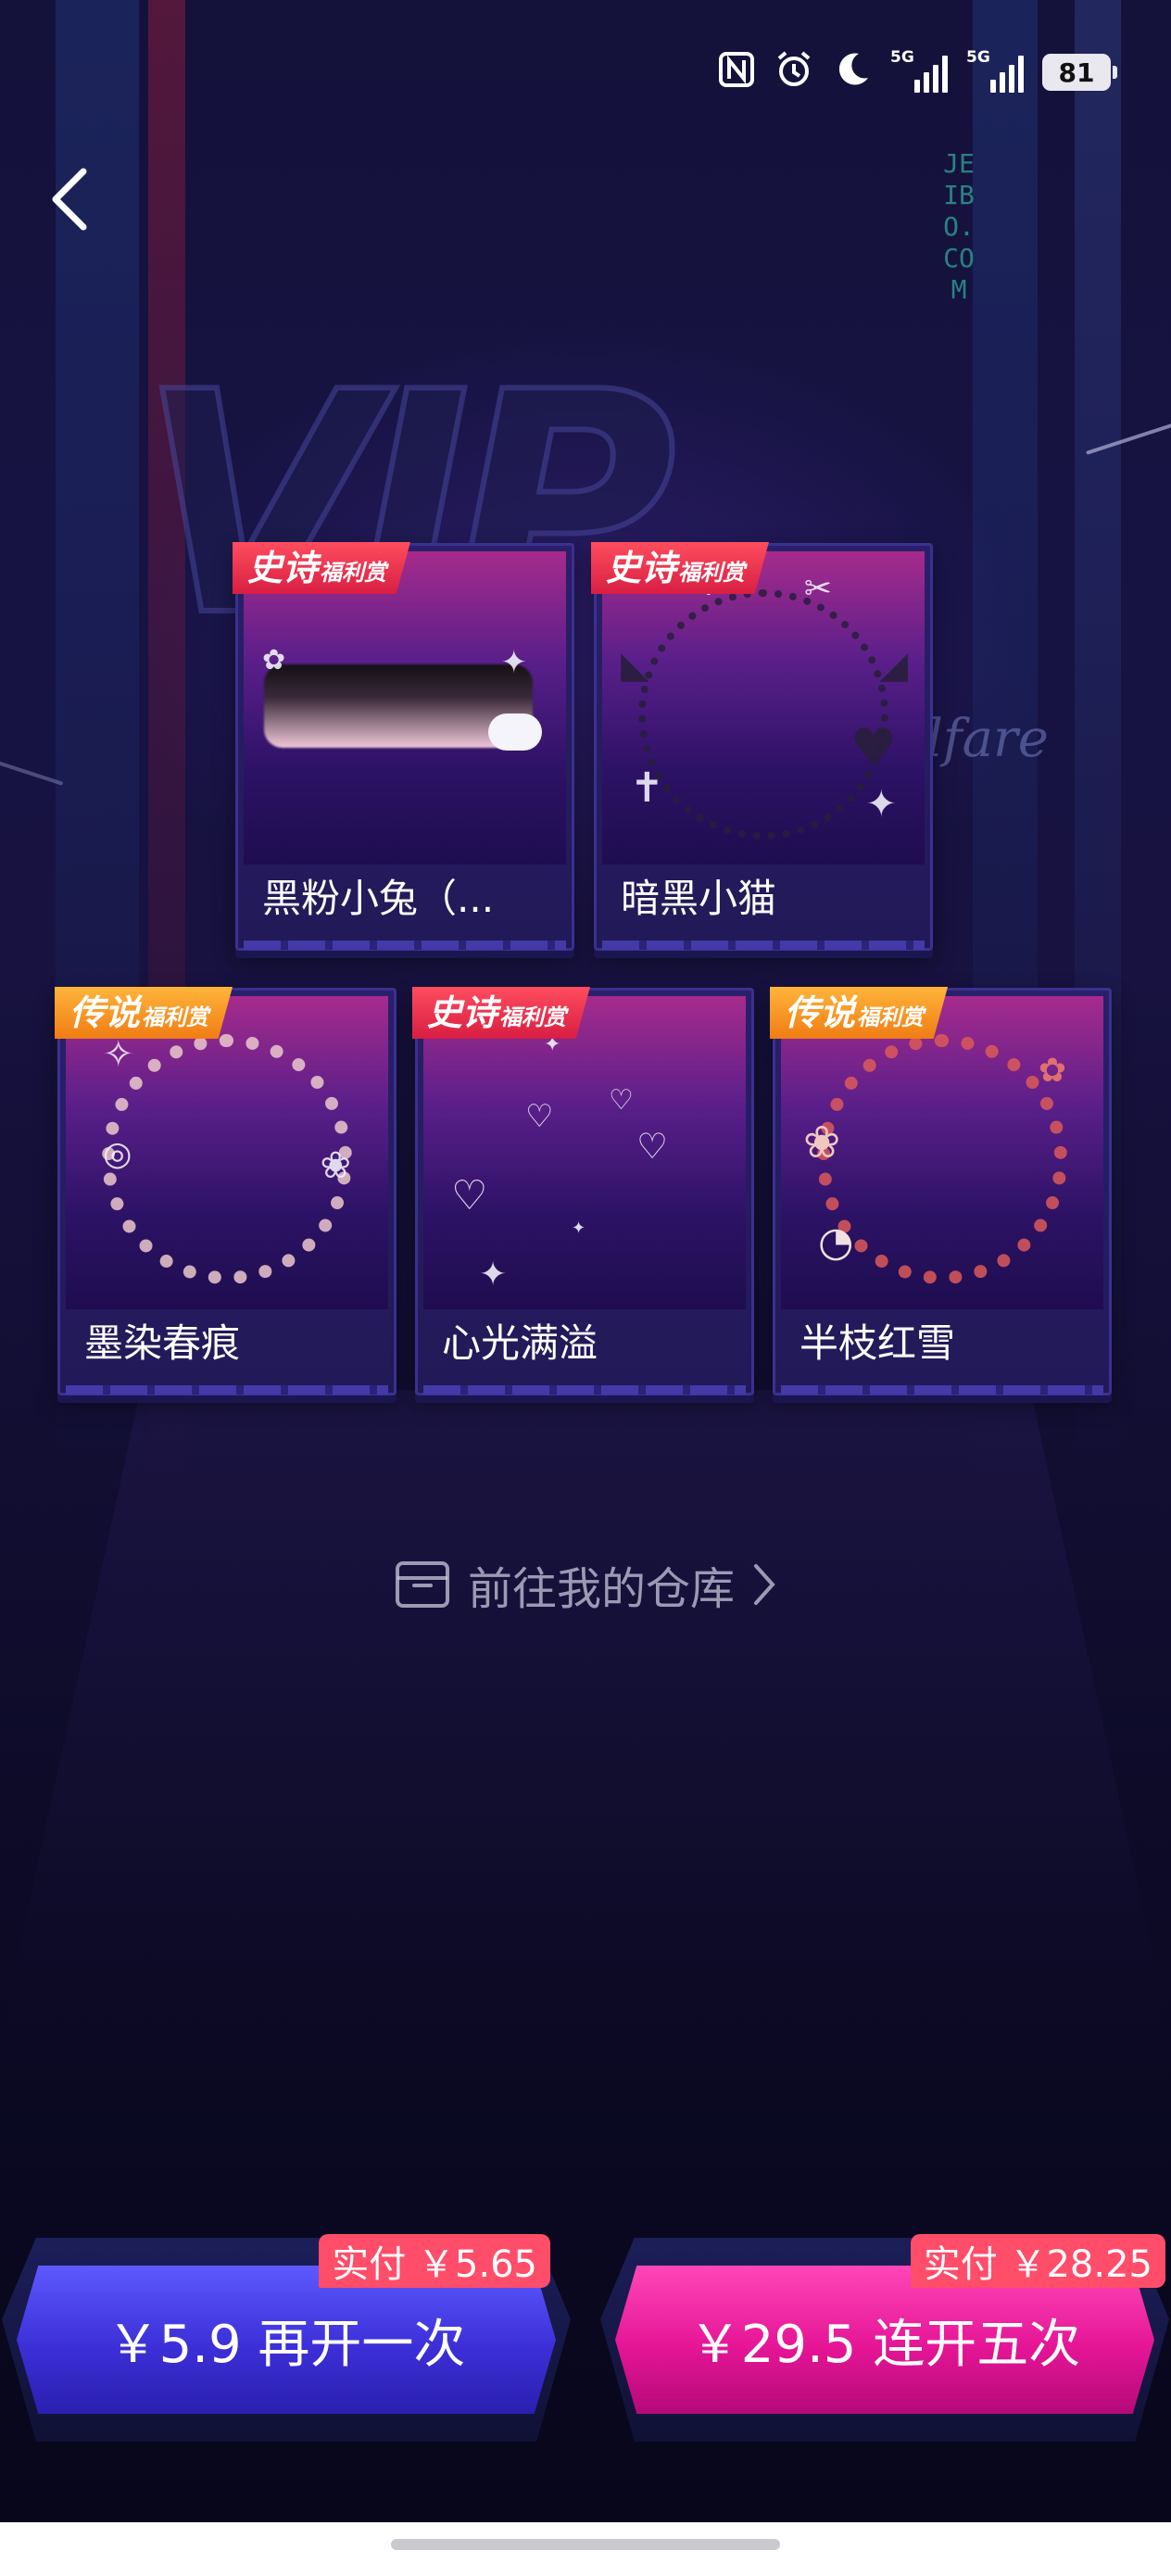  Describe the element at coordinates (422, 1585) in the screenshot. I see `box-icon` at that location.